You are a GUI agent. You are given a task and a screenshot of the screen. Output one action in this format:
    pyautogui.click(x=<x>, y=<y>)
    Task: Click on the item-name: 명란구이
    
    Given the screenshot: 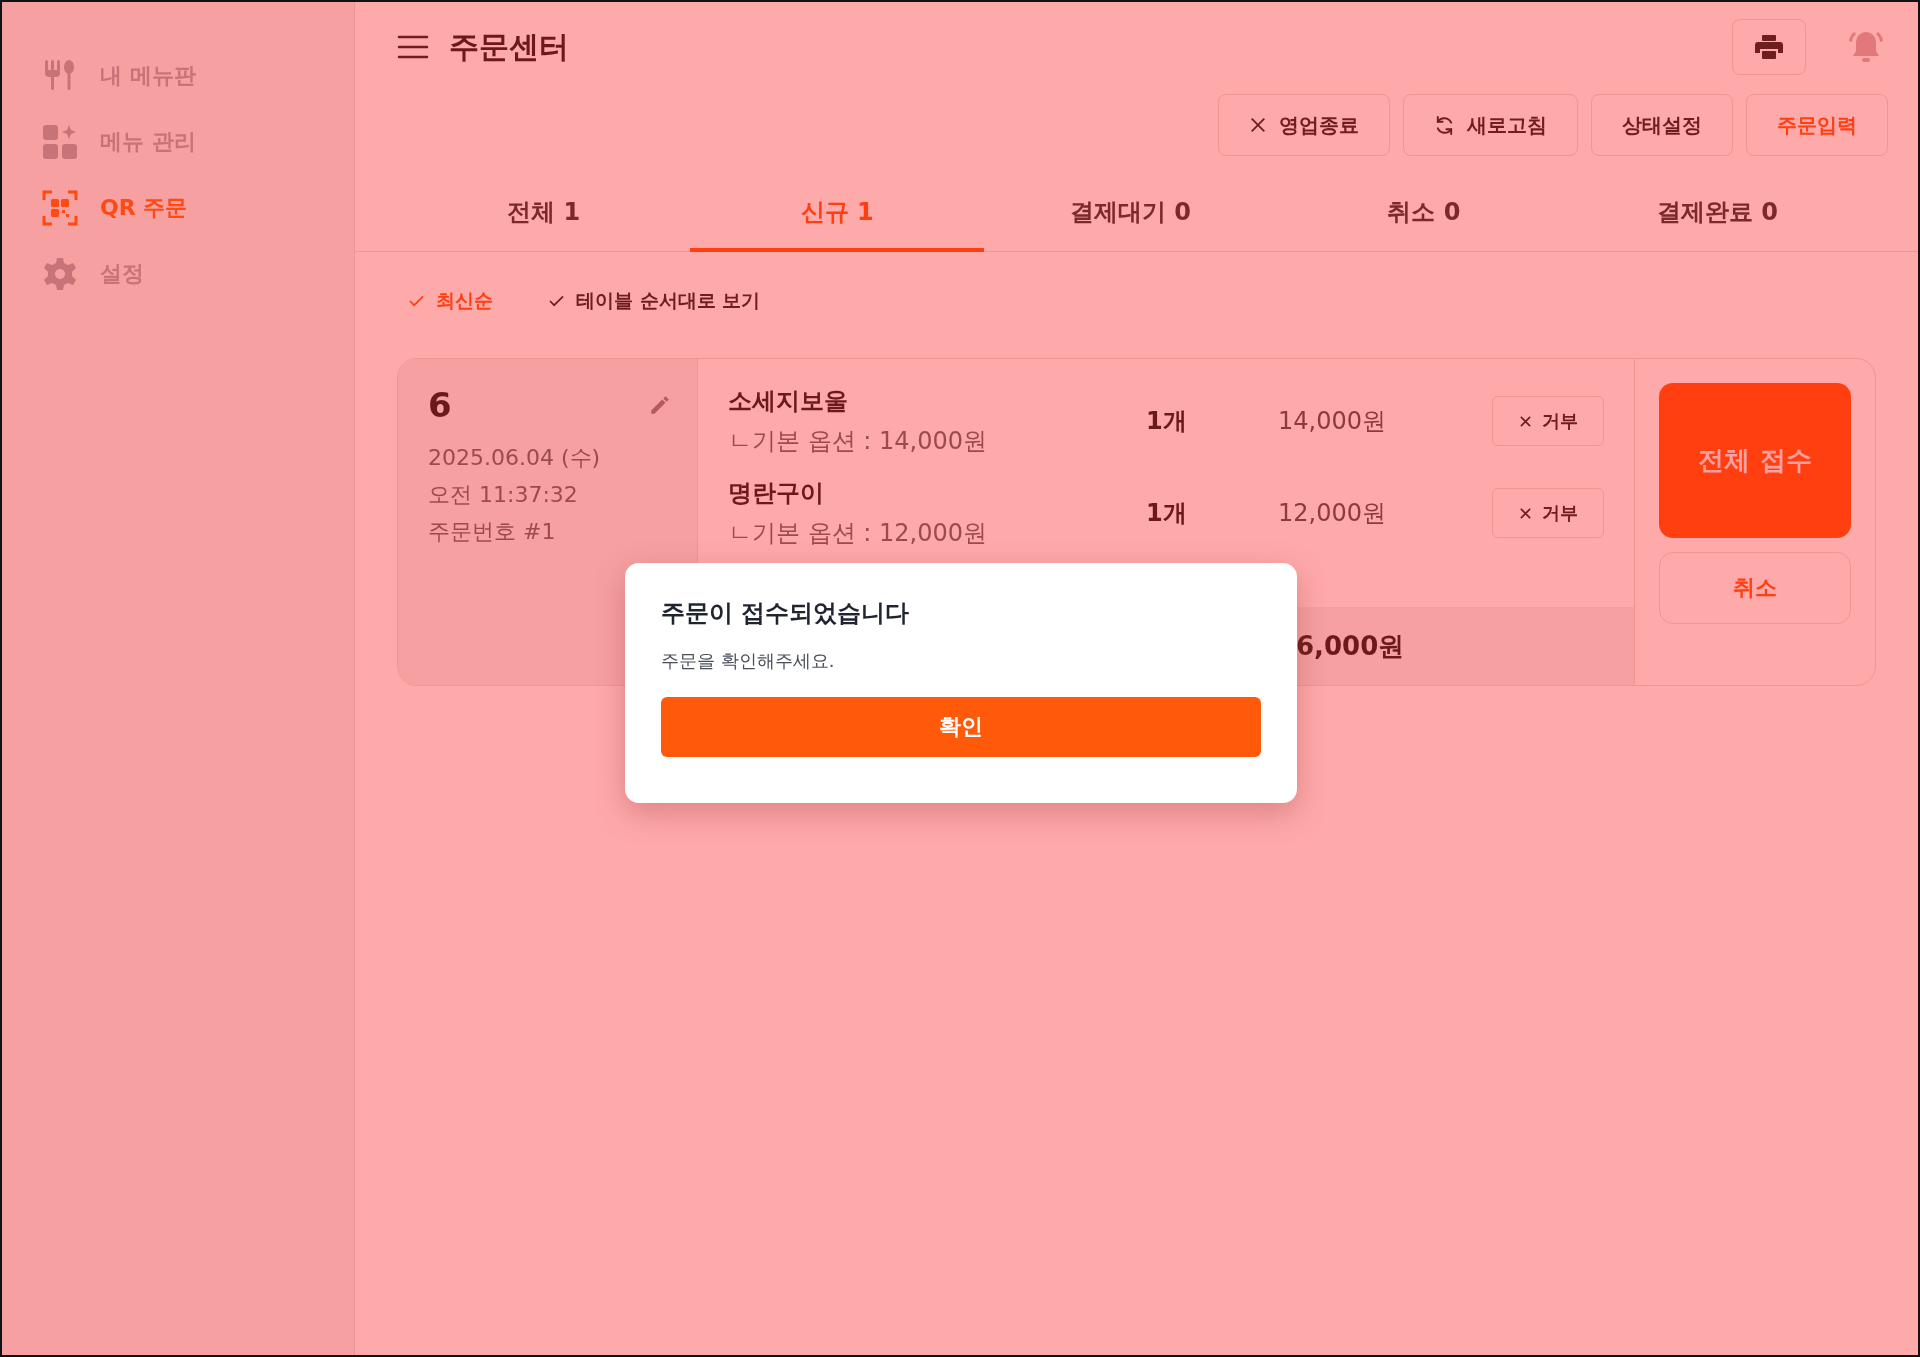 What is the action you would take?
    pyautogui.click(x=776, y=493)
    